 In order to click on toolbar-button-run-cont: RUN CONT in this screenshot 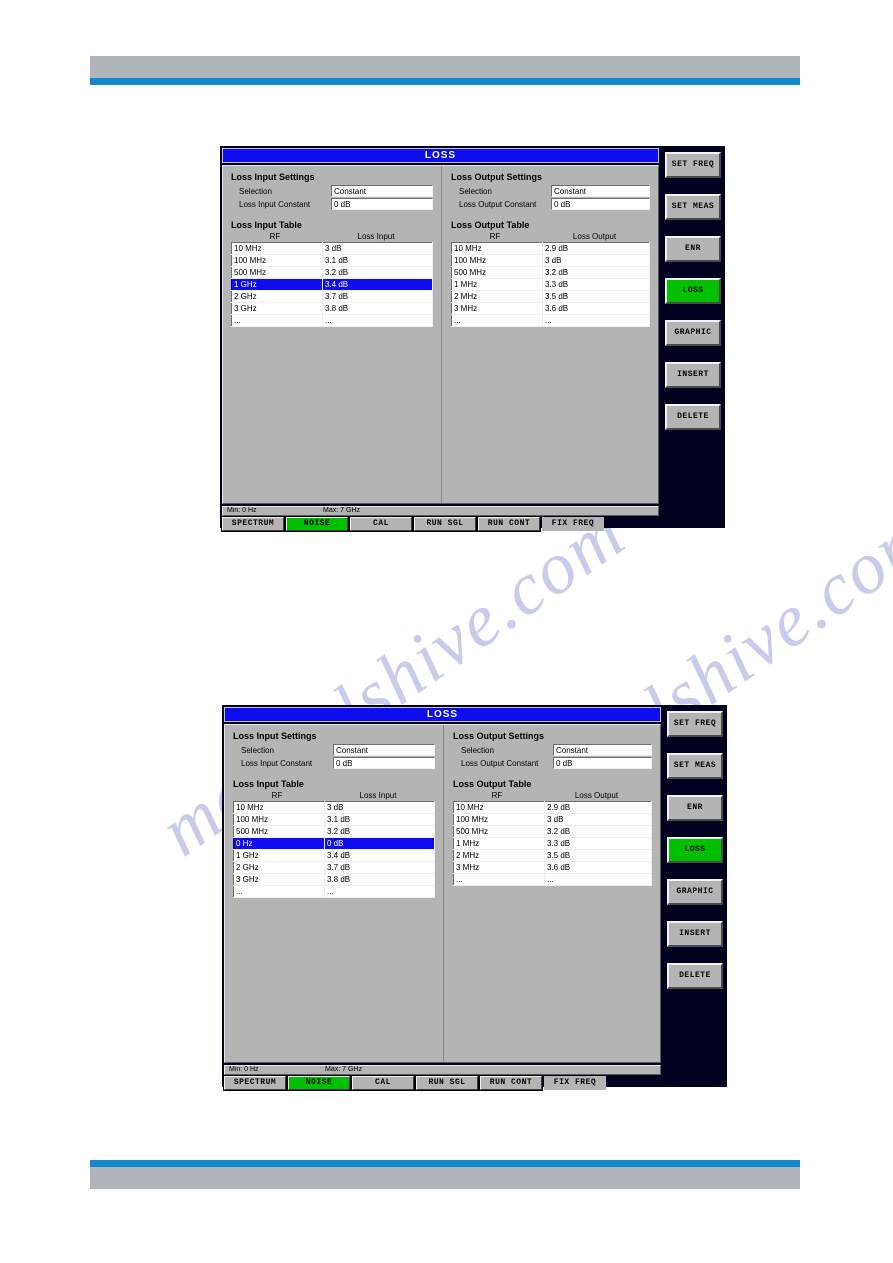, I will do `click(509, 524)`.